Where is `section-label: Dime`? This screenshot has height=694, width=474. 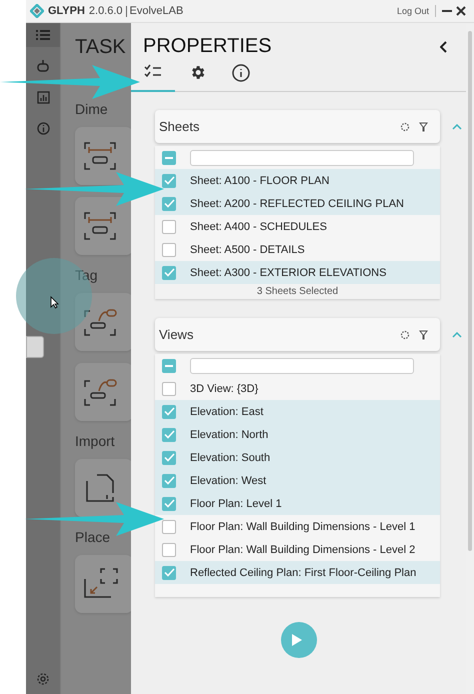
section-label: Dime is located at coordinates (92, 109).